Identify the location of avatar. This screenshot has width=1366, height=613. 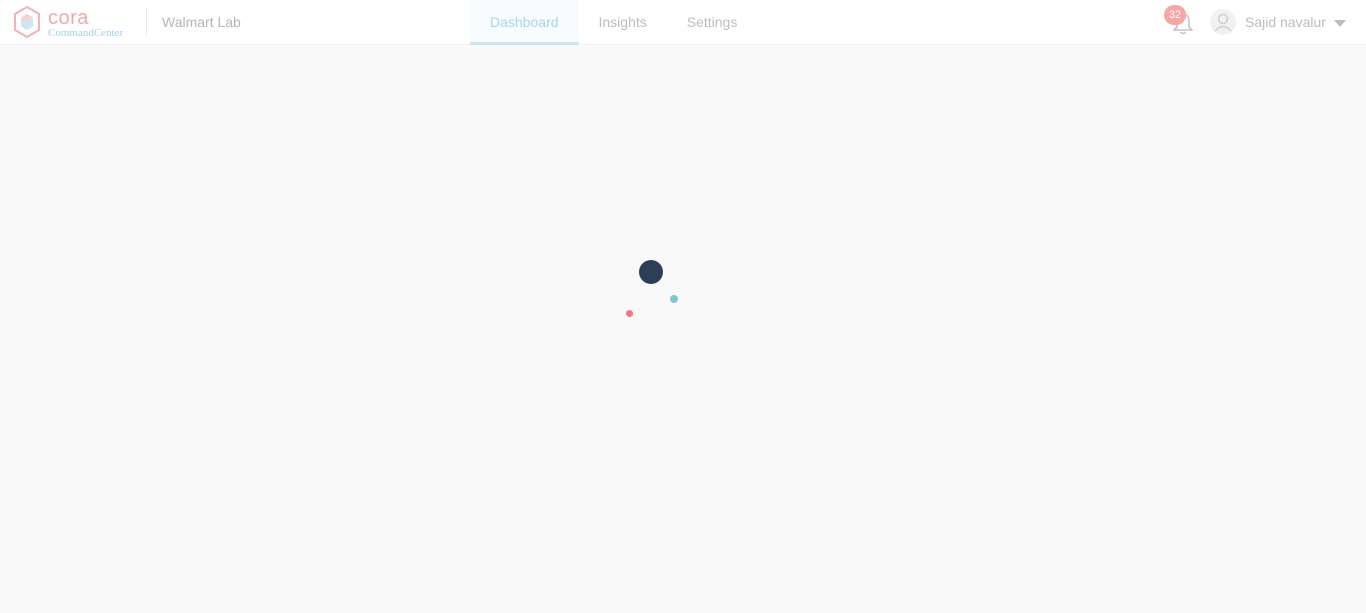
(1223, 22).